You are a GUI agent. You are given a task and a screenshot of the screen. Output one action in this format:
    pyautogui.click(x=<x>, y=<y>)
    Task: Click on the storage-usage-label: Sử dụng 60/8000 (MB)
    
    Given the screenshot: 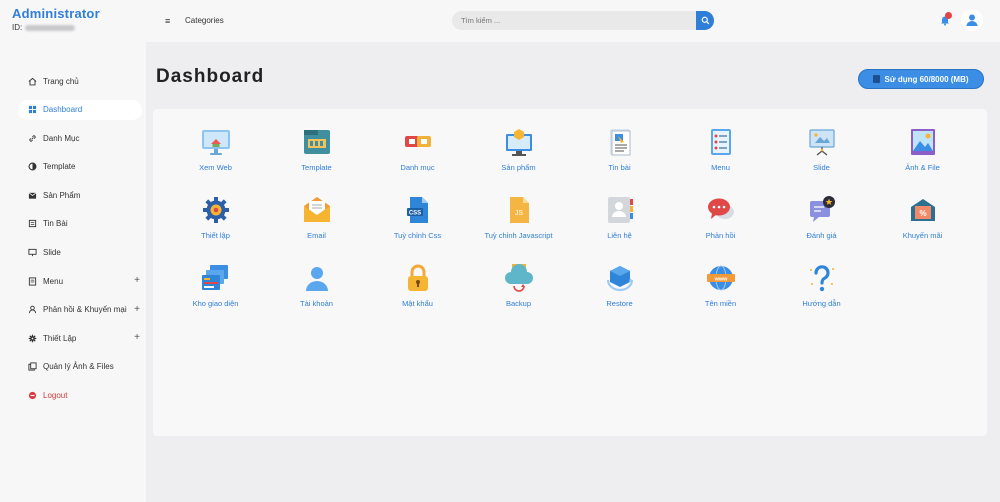 What is the action you would take?
    pyautogui.click(x=926, y=79)
    